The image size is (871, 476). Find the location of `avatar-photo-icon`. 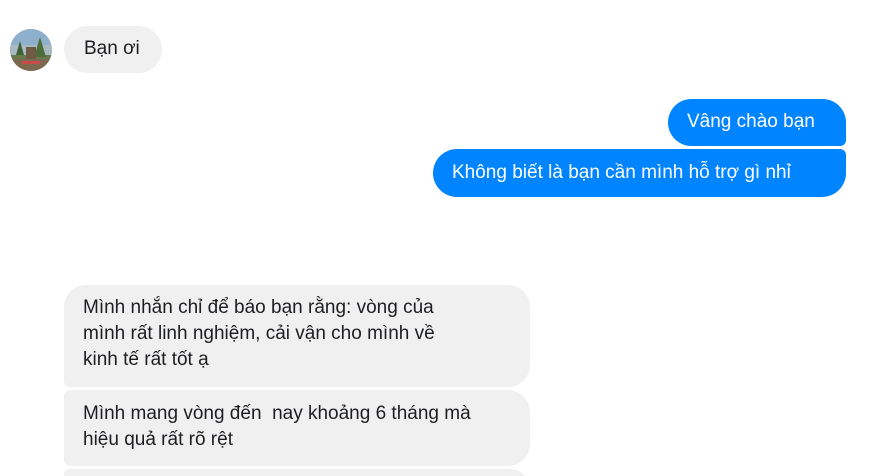

avatar-photo-icon is located at coordinates (31, 50).